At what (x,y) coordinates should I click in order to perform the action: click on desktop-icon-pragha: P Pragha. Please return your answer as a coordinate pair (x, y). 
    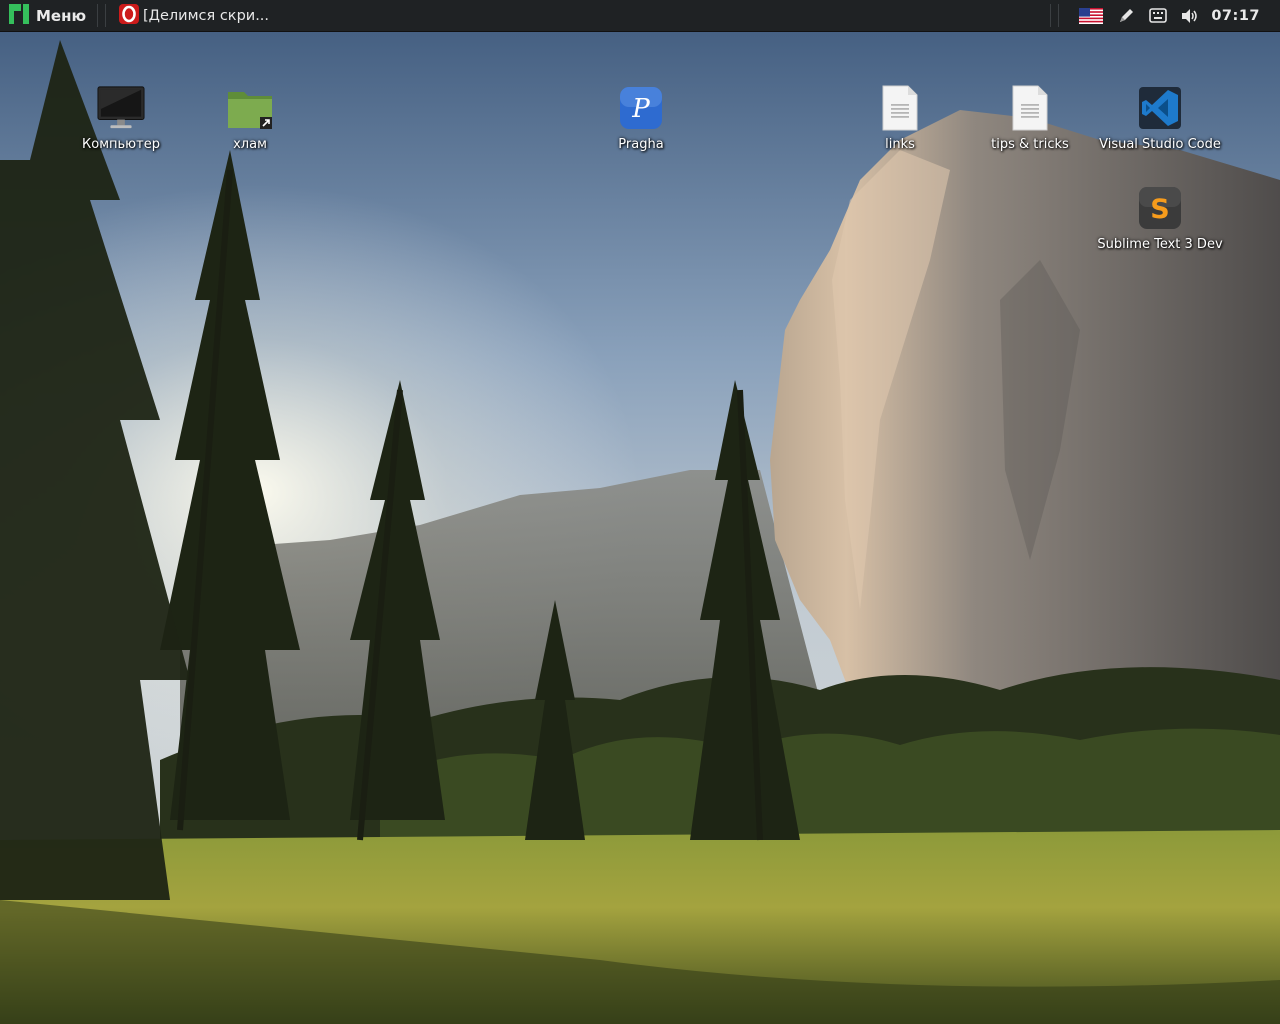
    Looking at the image, I should click on (641, 118).